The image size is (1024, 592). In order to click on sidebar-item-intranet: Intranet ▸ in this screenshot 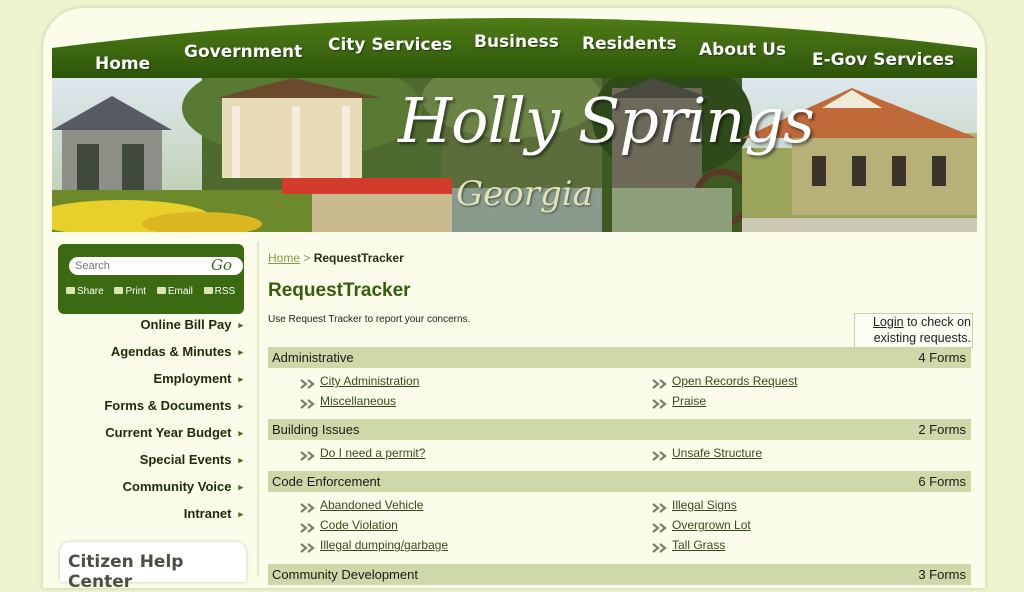, I will do `click(213, 513)`.